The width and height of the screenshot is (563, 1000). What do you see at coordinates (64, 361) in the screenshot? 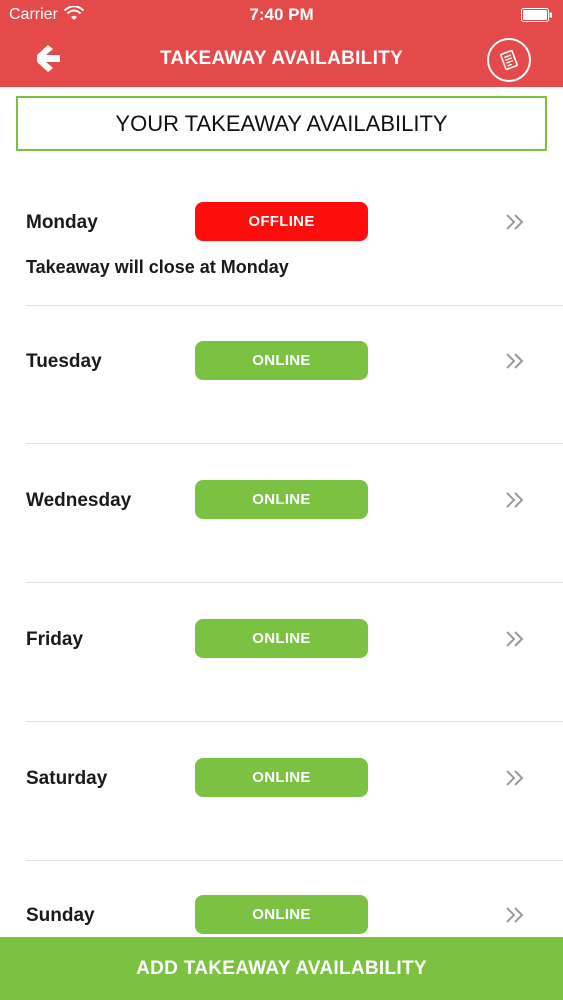
I see `day-name: Tuesday` at bounding box center [64, 361].